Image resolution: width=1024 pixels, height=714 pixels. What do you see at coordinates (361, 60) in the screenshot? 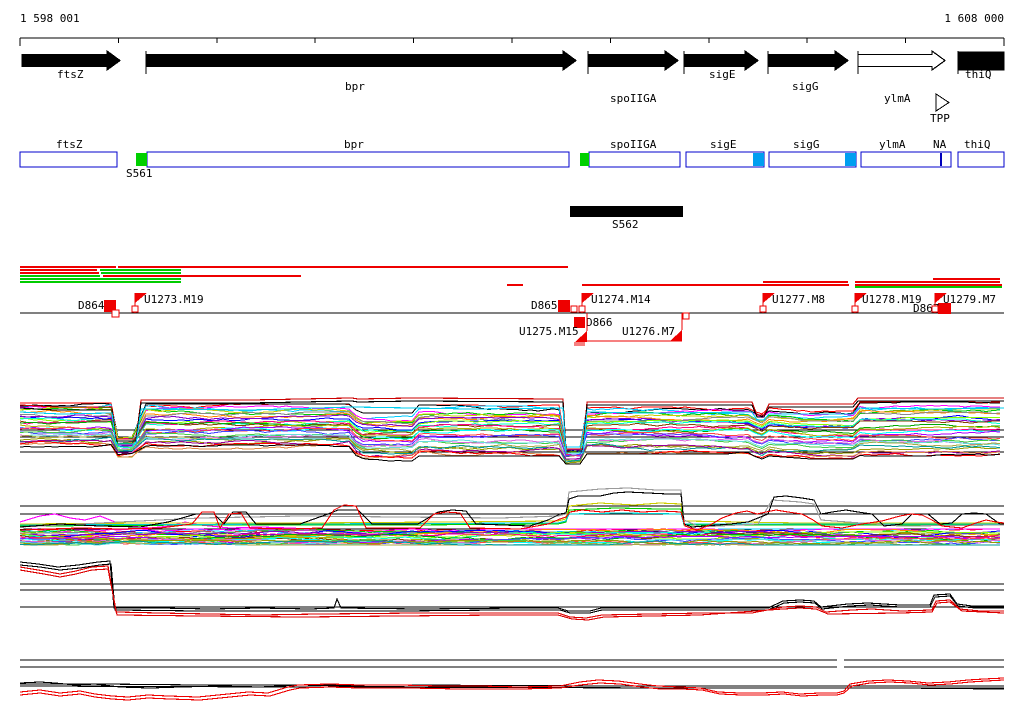
I see `gene-arrow-bpr` at bounding box center [361, 60].